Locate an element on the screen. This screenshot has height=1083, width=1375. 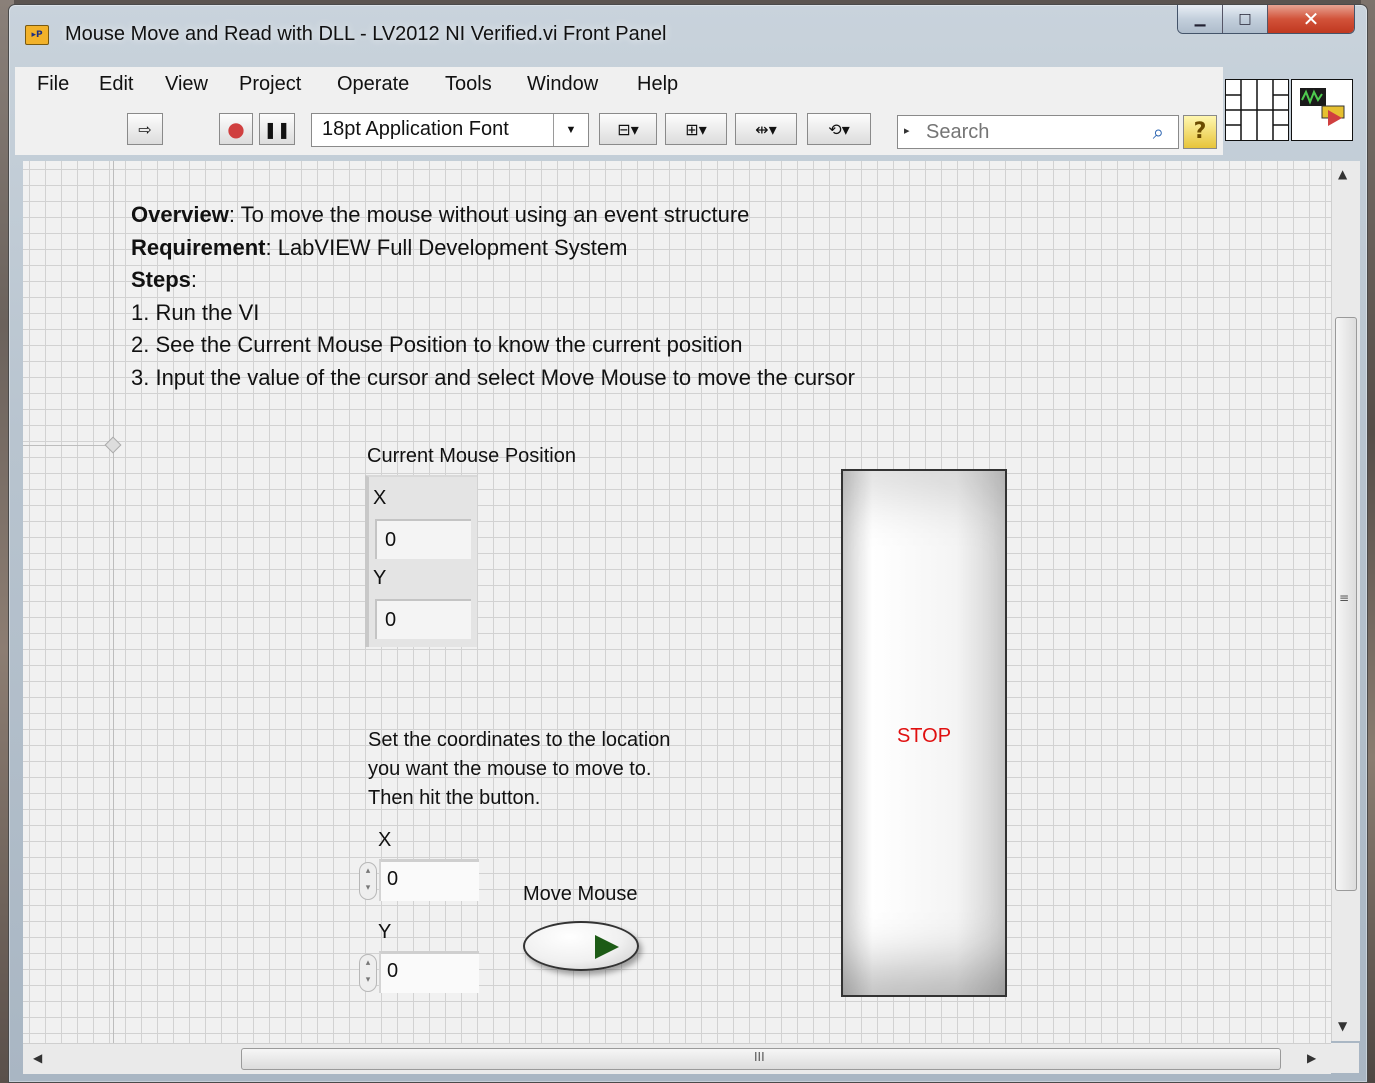
labview-vi-icon: ▸P is located at coordinates (37, 35).